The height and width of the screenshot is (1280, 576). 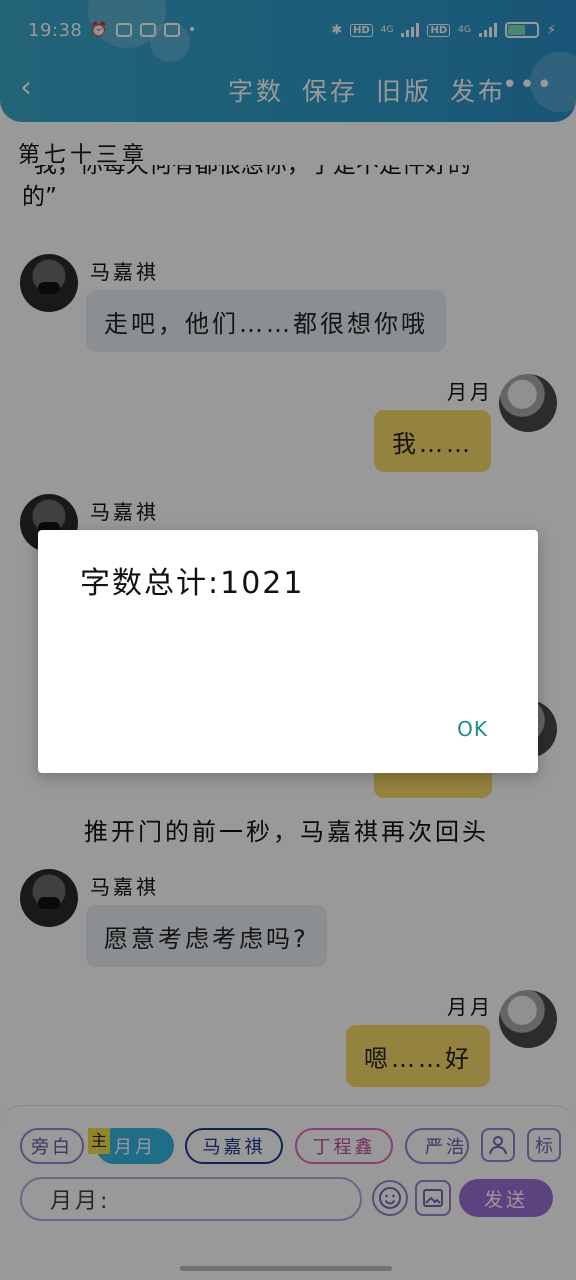 I want to click on ok-button: OK, so click(x=472, y=729).